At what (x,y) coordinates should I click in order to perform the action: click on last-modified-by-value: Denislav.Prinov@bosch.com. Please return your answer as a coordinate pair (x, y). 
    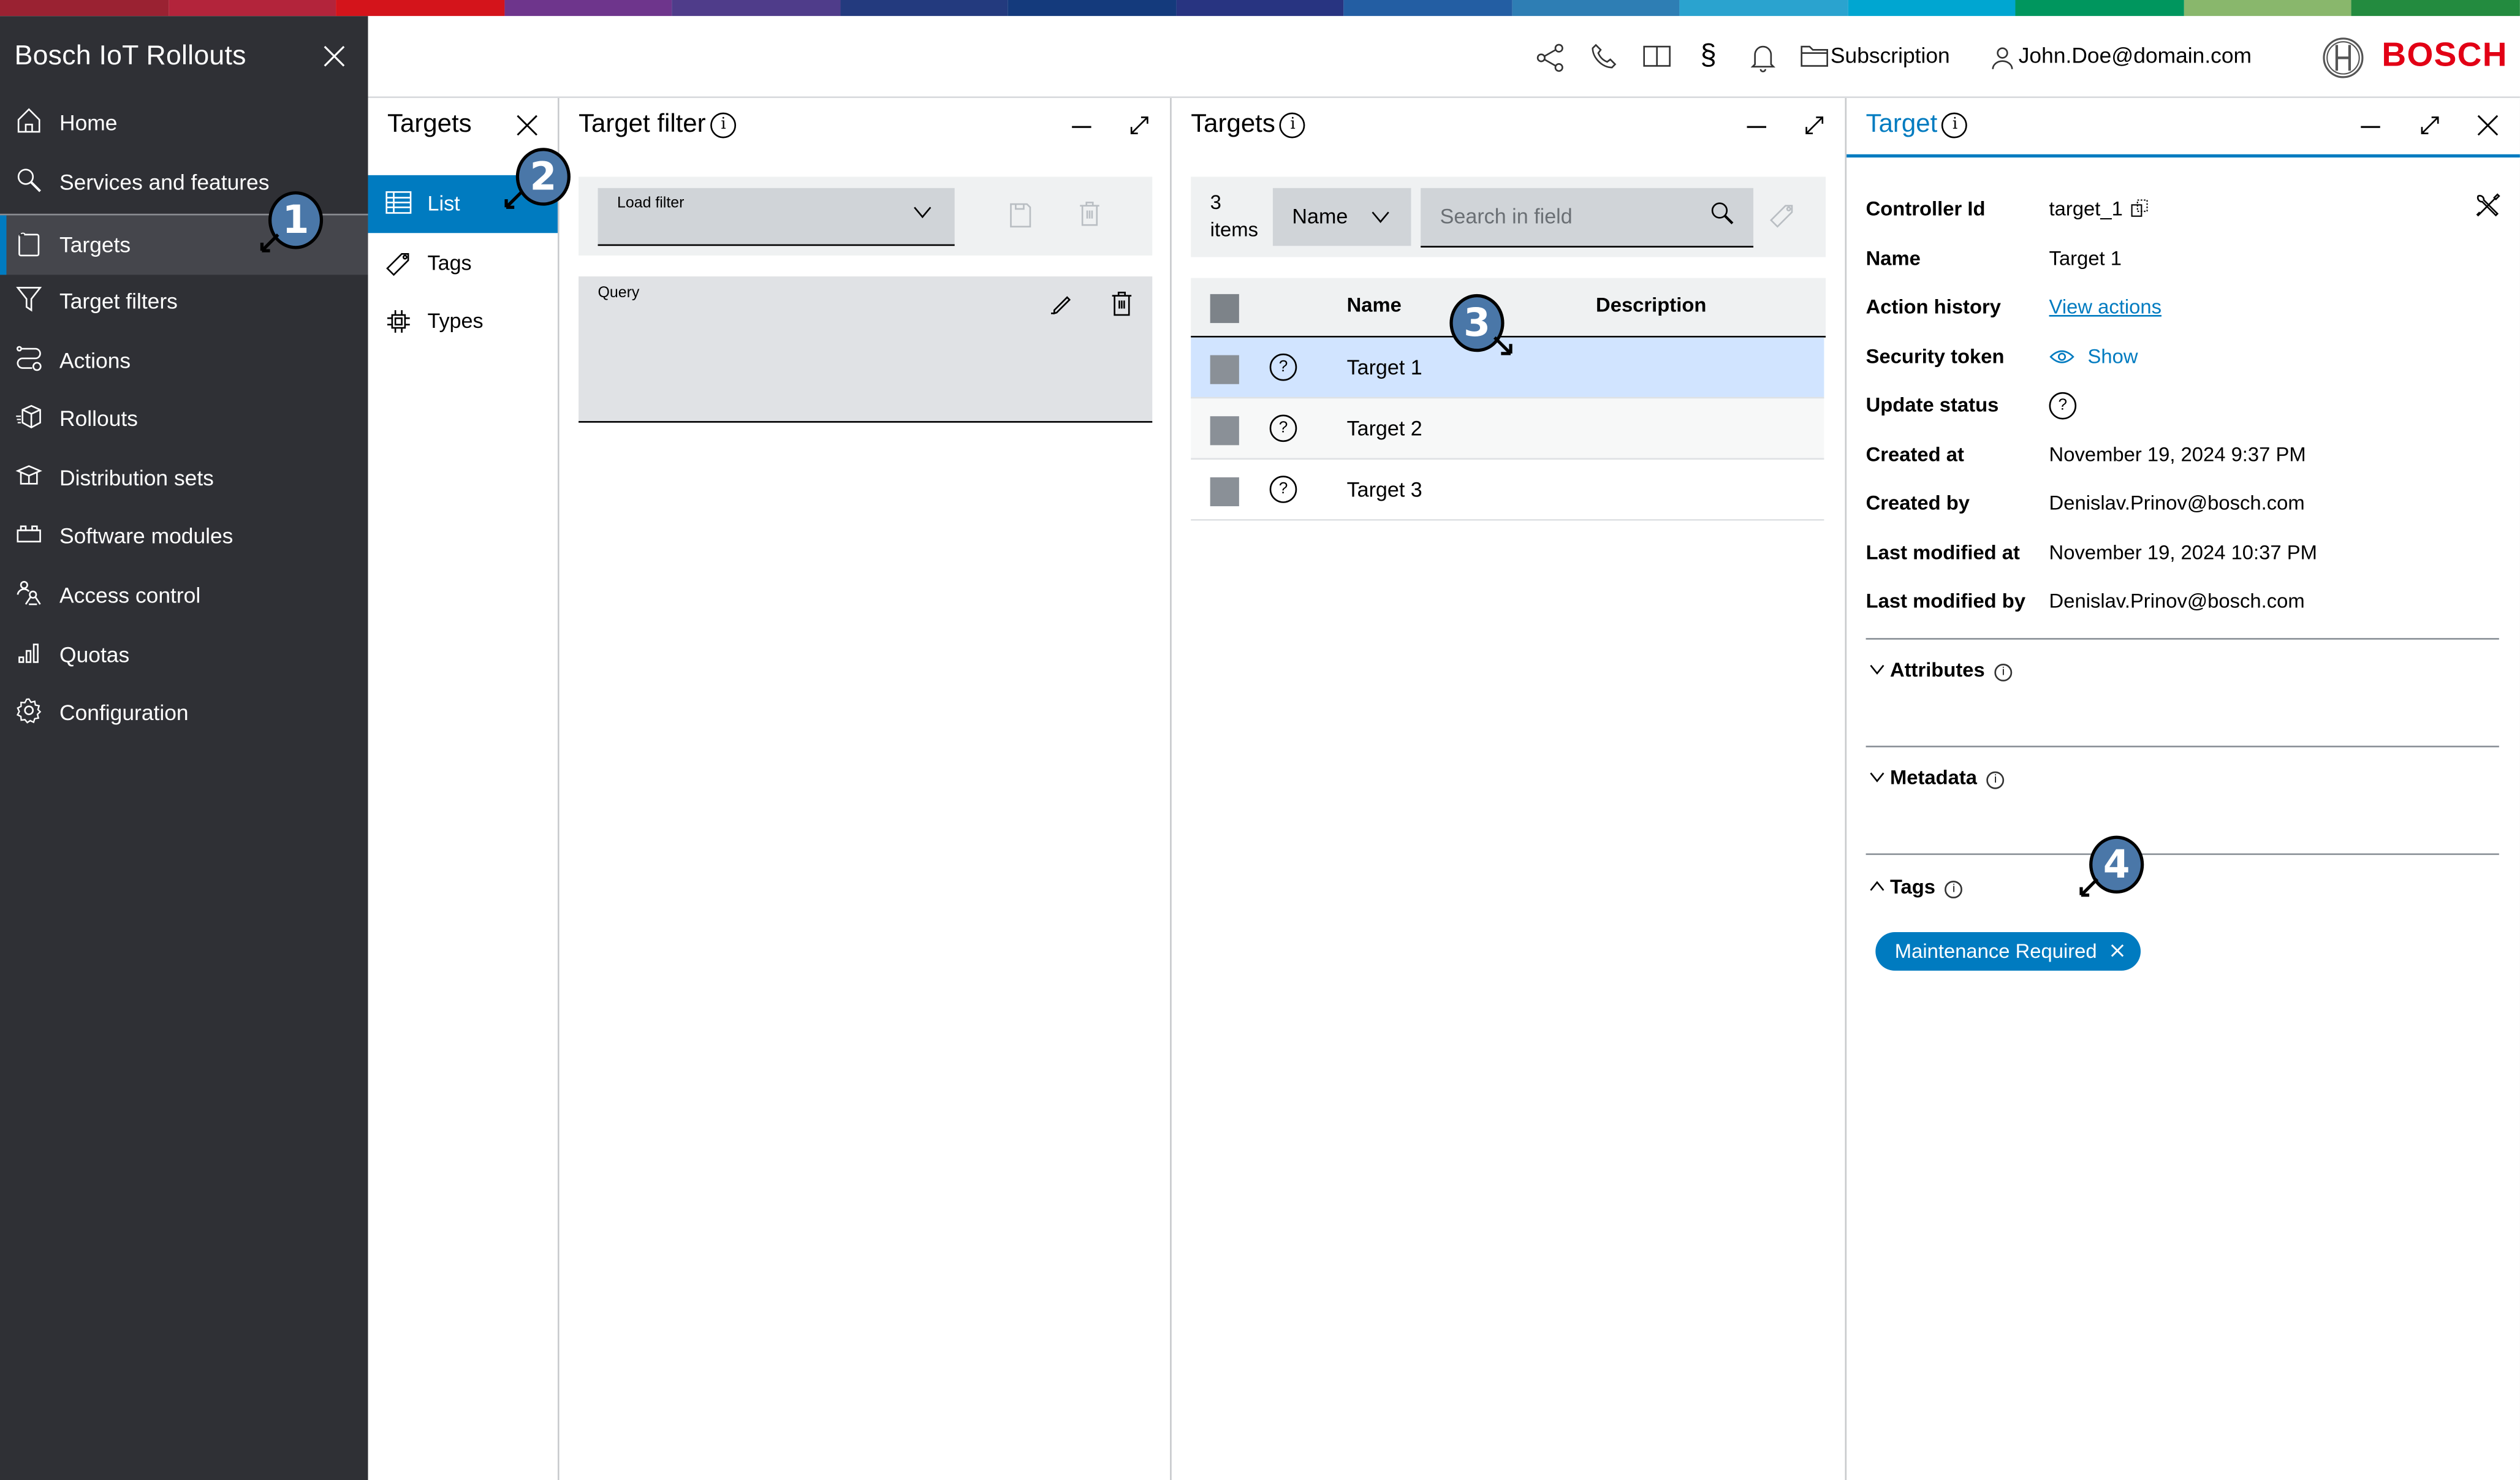
    Looking at the image, I should click on (2177, 601).